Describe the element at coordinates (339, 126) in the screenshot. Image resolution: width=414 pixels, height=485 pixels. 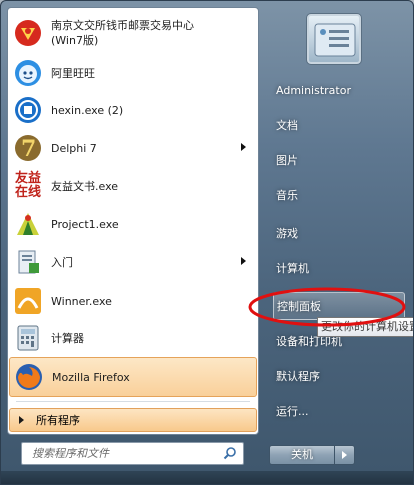
I see `documents-link: 文档` at that location.